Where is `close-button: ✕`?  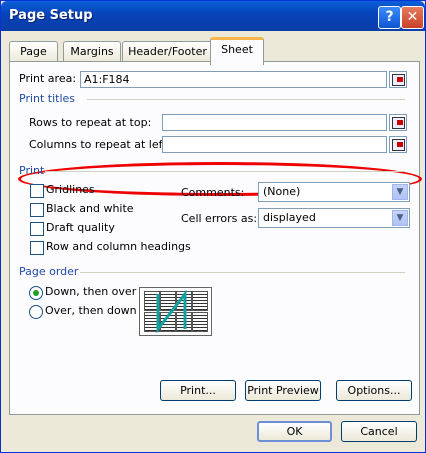 close-button: ✕ is located at coordinates (412, 17).